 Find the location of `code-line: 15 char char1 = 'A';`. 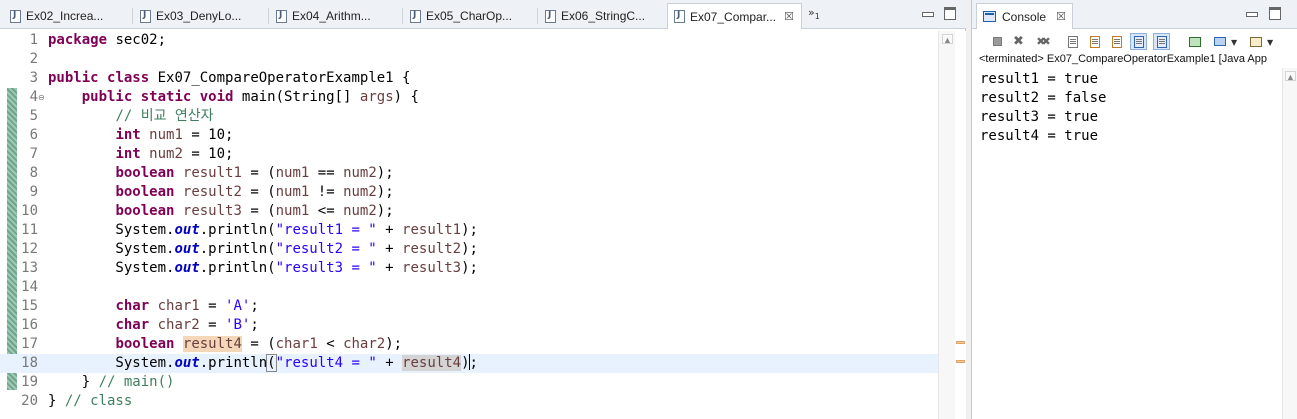

code-line: 15 char char1 = 'A'; is located at coordinates (469, 306).